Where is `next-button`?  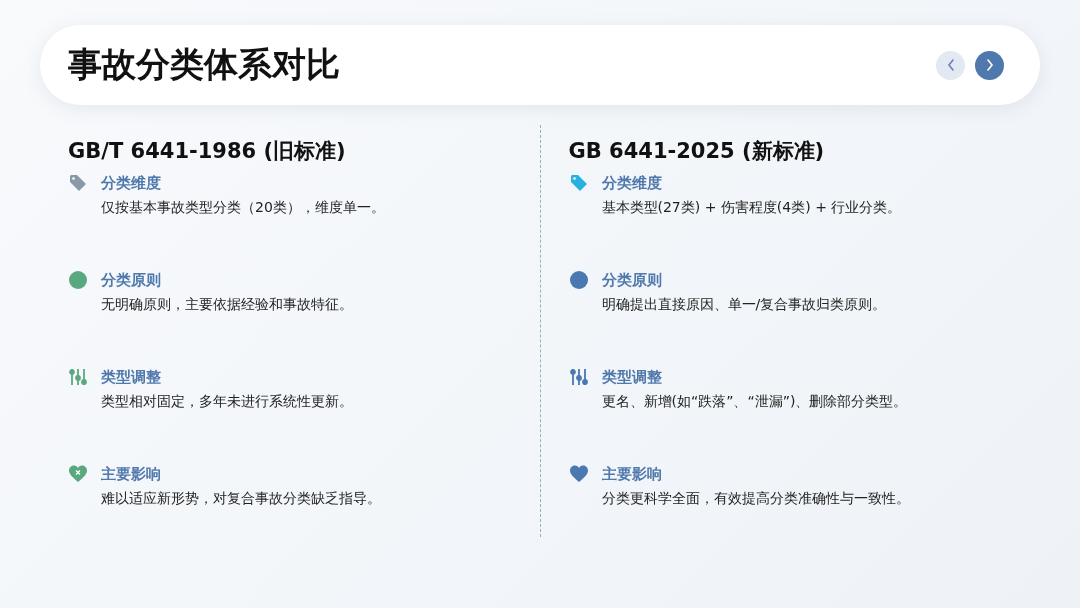
next-button is located at coordinates (989, 65).